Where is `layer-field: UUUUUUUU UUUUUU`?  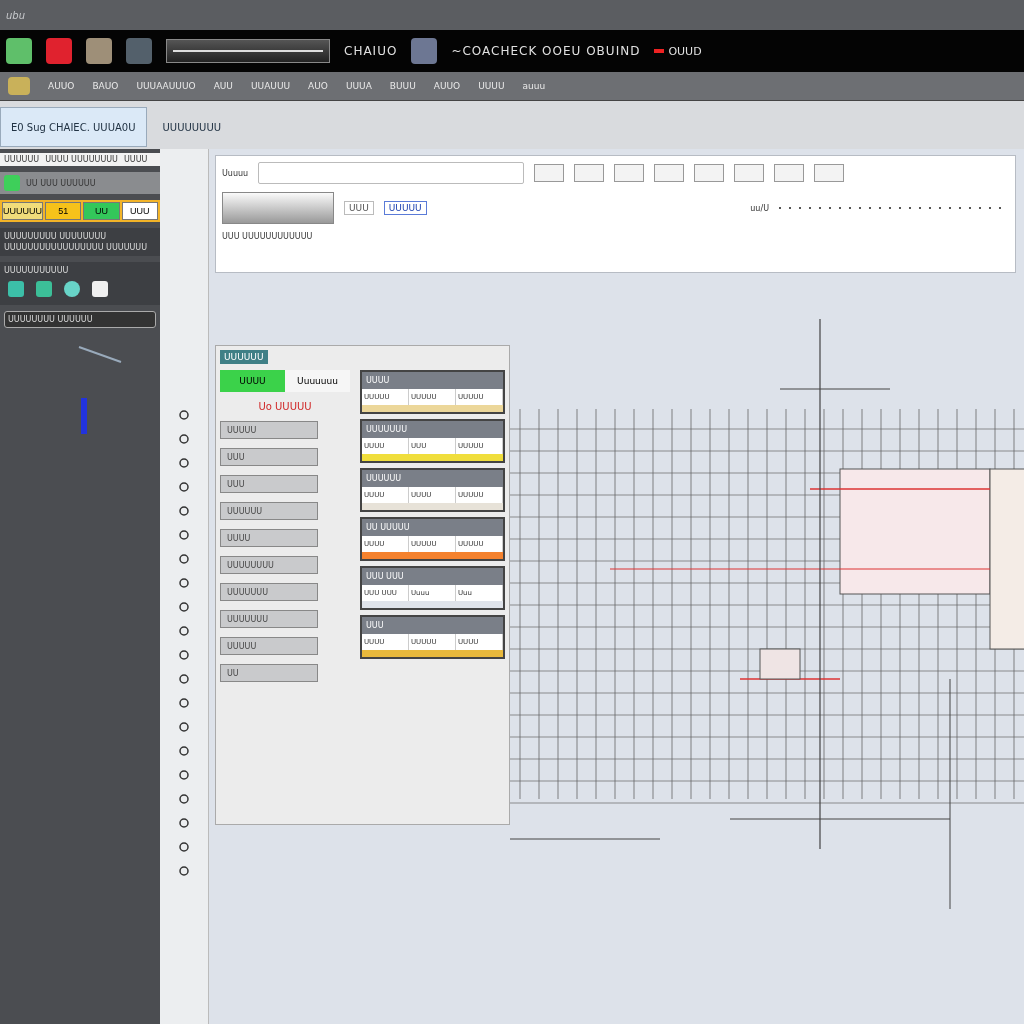
layer-field: UUUUUUUU UUUUUU is located at coordinates (80, 319).